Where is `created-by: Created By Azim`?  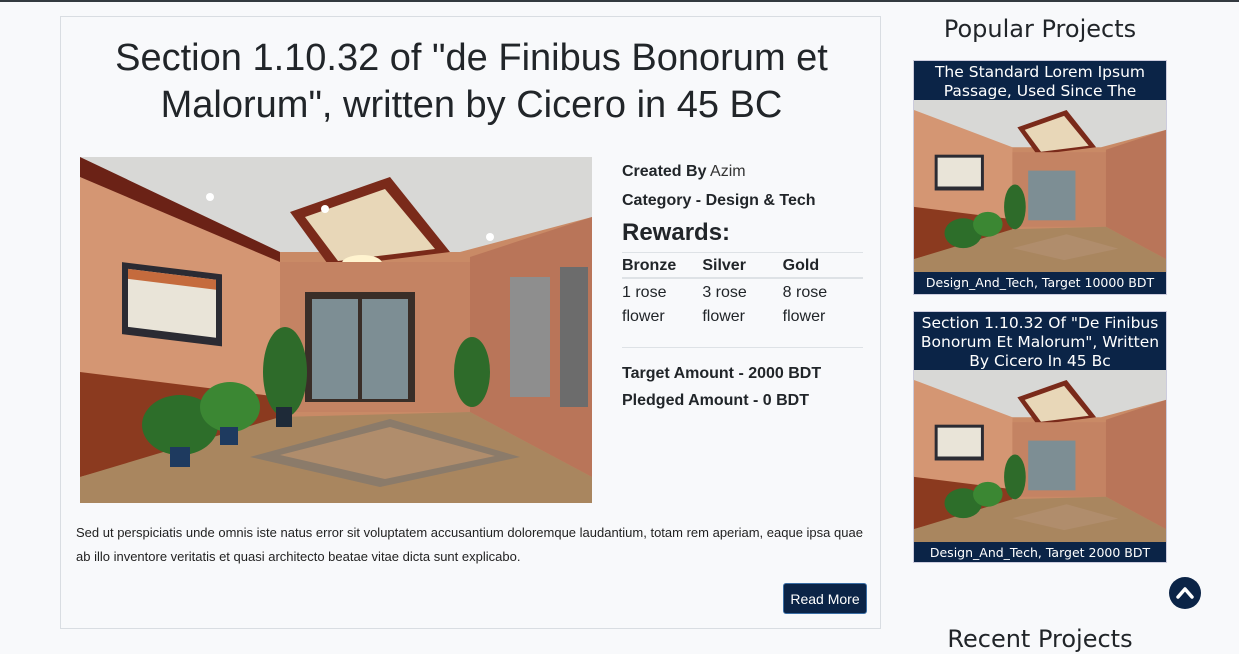 created-by: Created By Azim is located at coordinates (742, 172).